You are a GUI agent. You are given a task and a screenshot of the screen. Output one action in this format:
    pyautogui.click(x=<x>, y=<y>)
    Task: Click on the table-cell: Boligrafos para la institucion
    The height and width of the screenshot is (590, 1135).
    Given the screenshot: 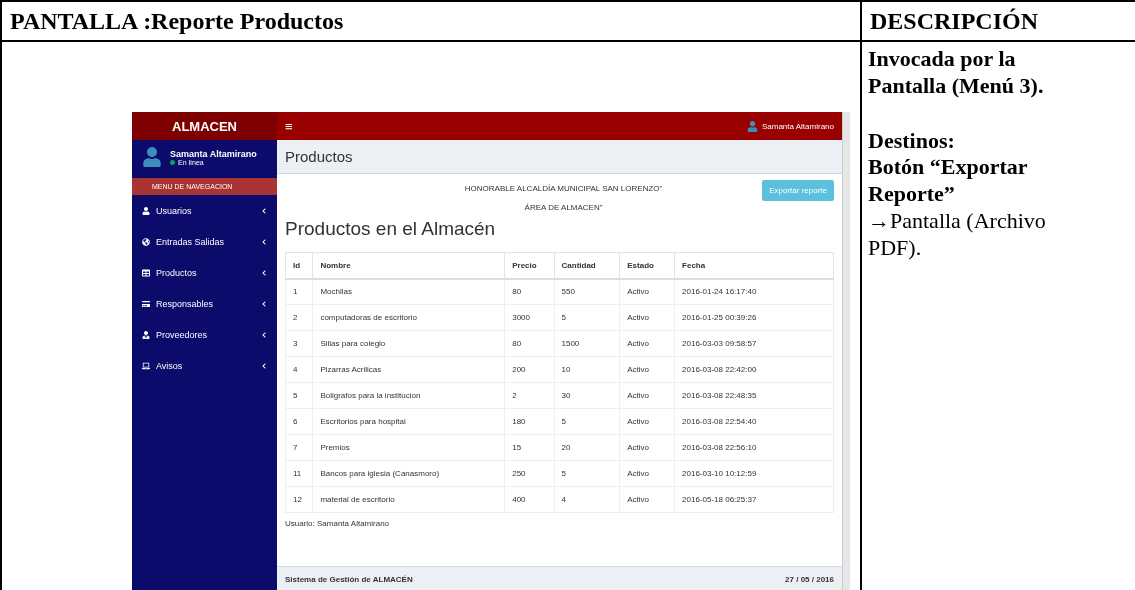 What is the action you would take?
    pyautogui.click(x=408, y=395)
    